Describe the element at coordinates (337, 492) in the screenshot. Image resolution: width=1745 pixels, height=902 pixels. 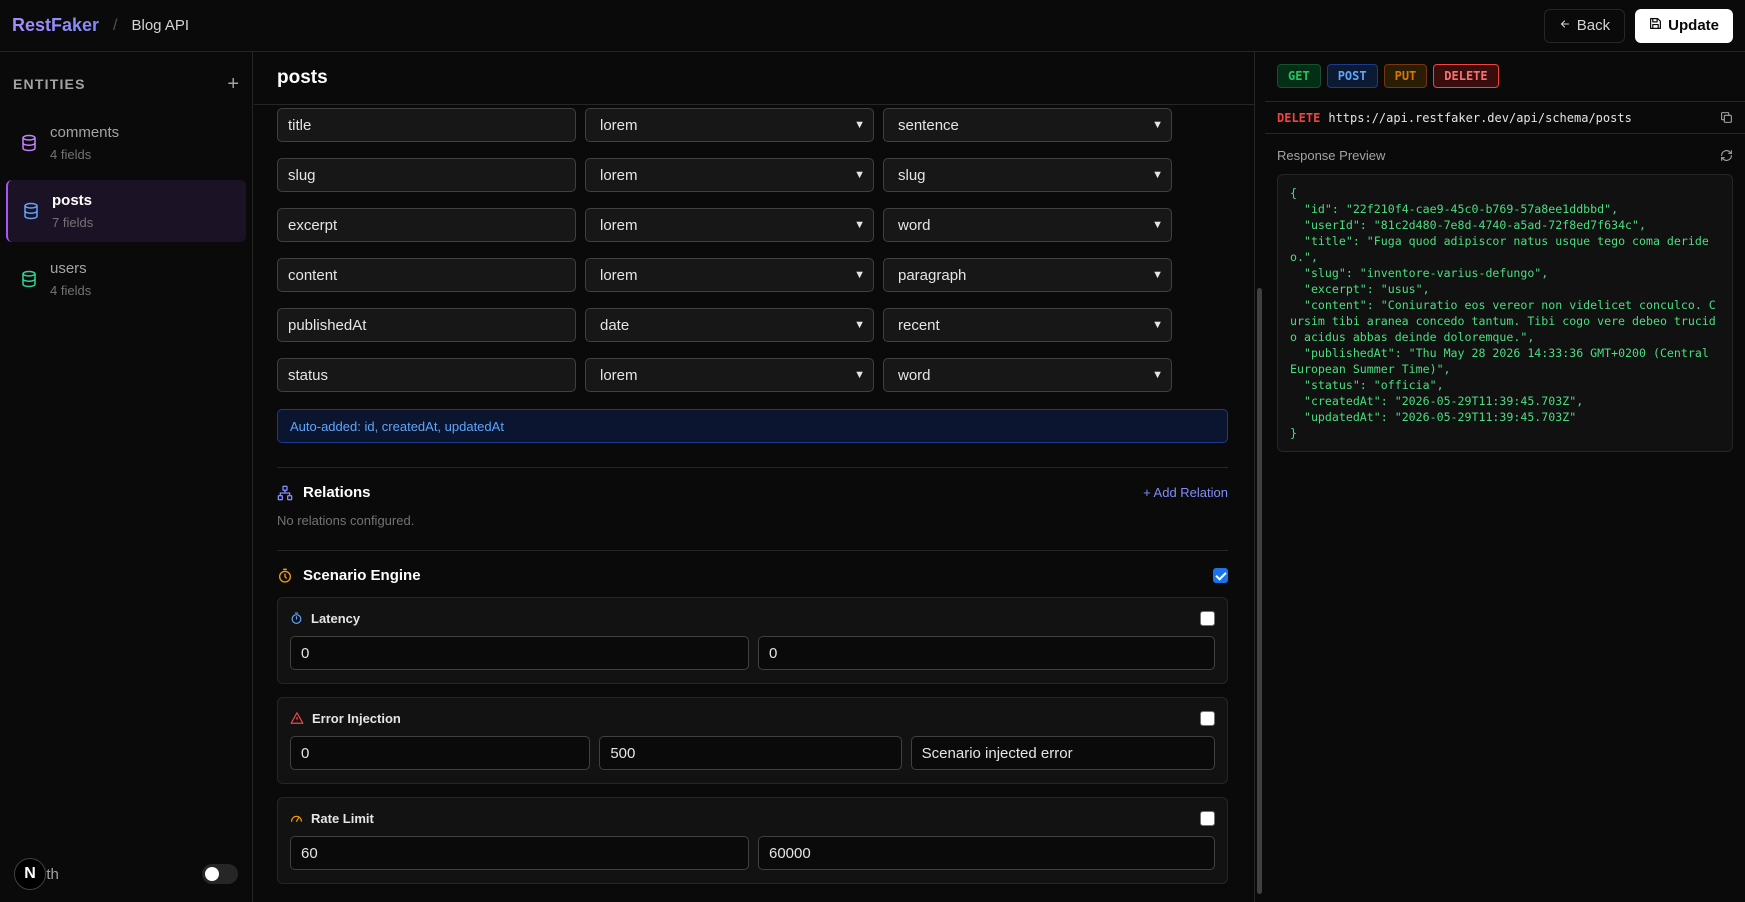
I see `relations-title: Relations` at that location.